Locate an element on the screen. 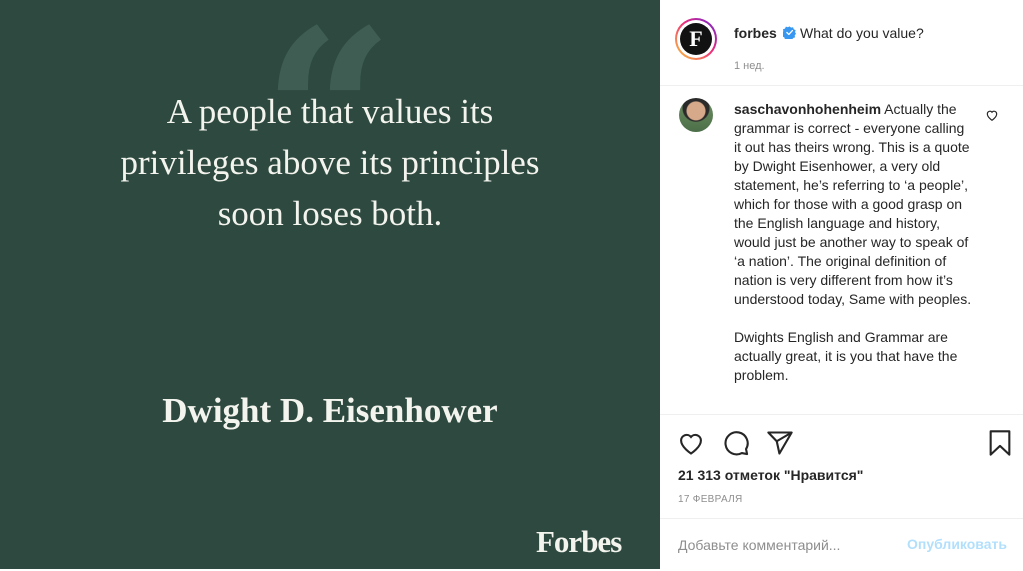  heart-icon is located at coordinates (691, 443).